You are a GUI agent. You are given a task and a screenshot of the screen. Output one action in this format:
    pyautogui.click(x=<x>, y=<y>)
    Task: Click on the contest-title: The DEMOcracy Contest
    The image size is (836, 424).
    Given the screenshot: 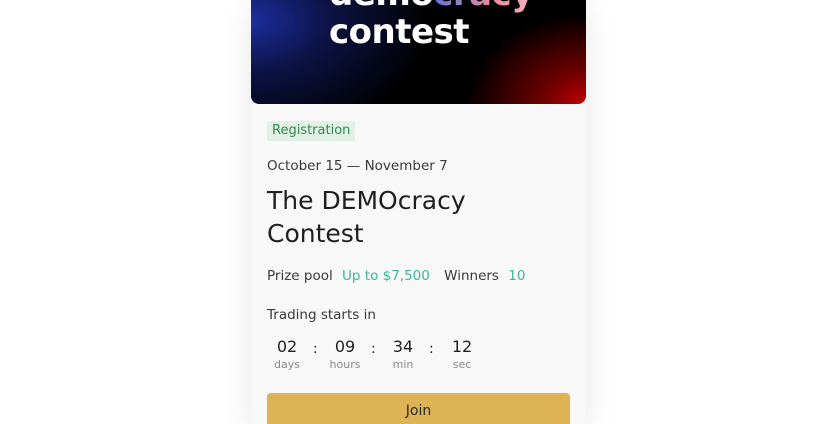 What is the action you would take?
    pyautogui.click(x=366, y=217)
    